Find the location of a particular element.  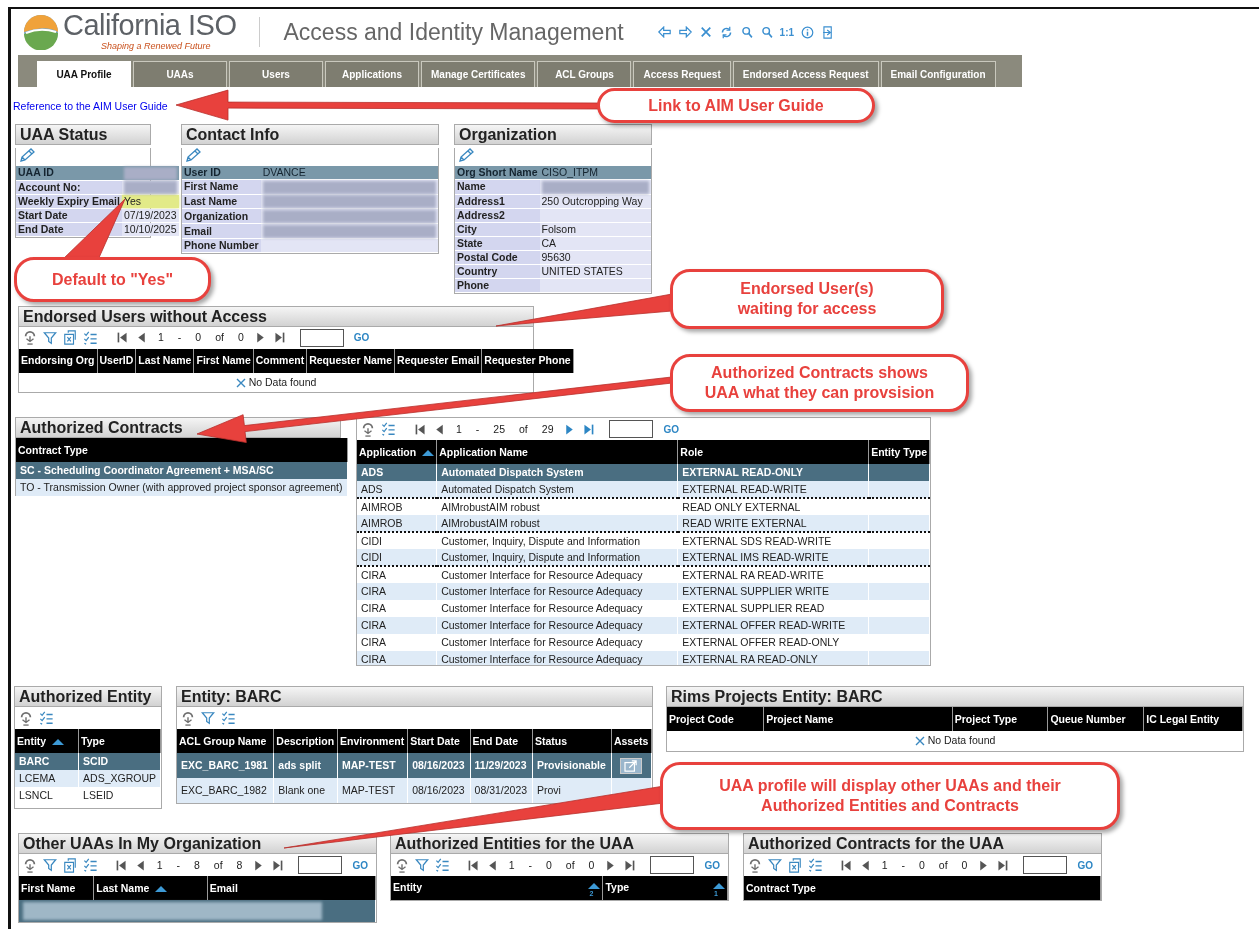

tab: UAA Profile is located at coordinates (84, 74).